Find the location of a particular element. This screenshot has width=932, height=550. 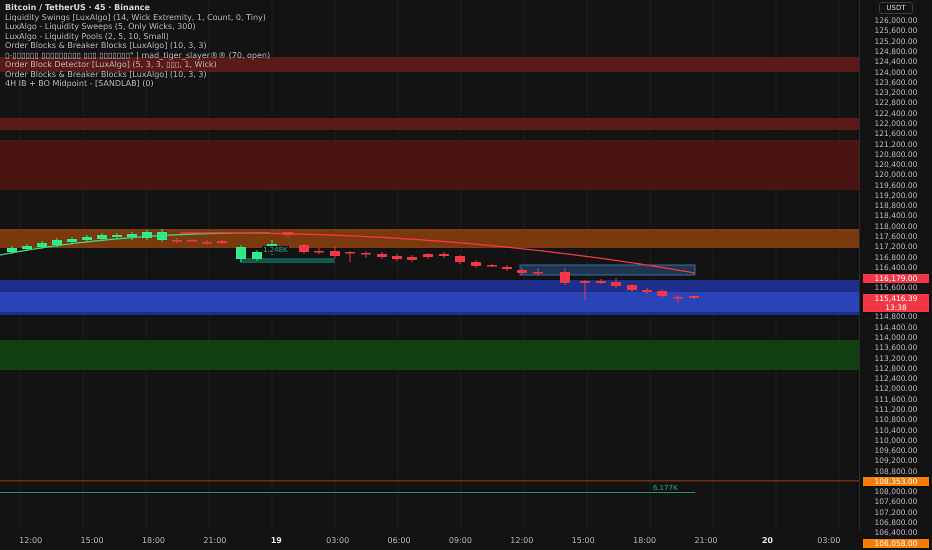

indicator-label: Order Block Detector [LuxAlgo] (5, 3, 3, ▯▯▯, 1, Wick) is located at coordinates (137, 65).